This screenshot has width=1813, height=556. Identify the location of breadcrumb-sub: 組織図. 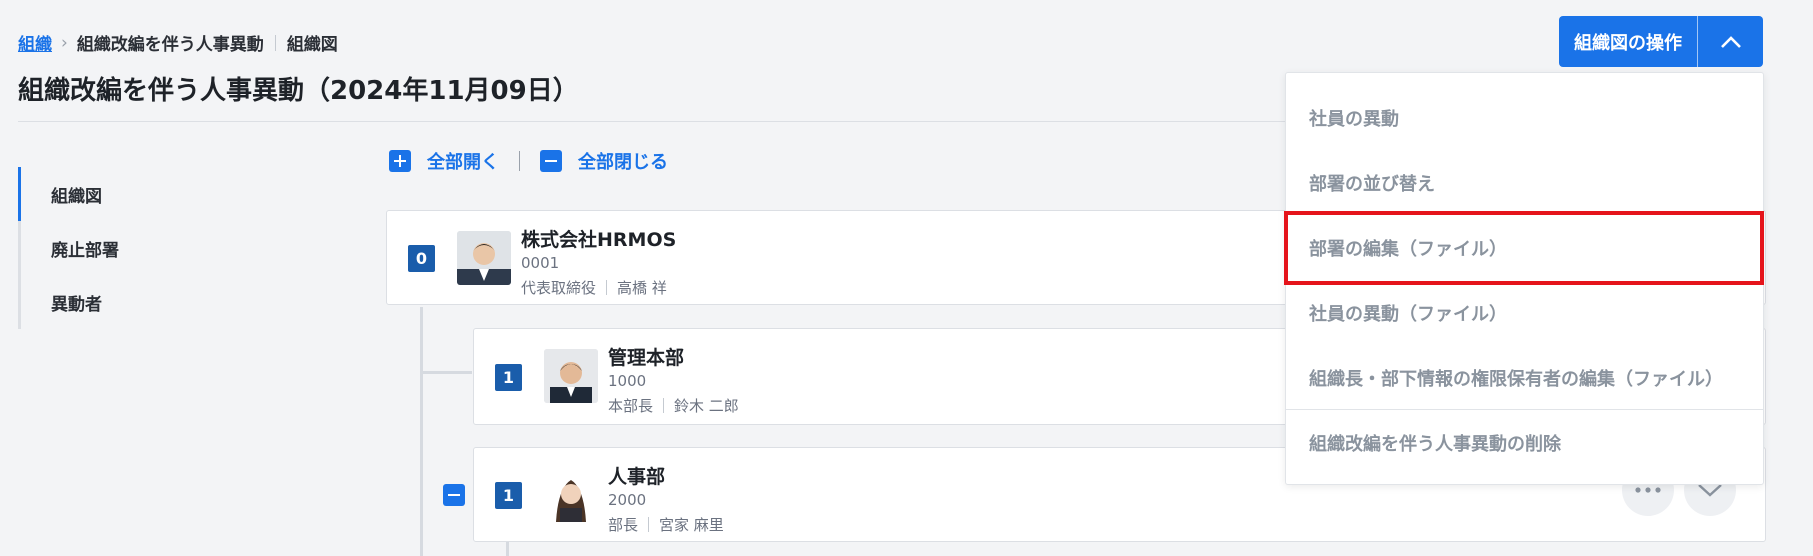
(312, 45).